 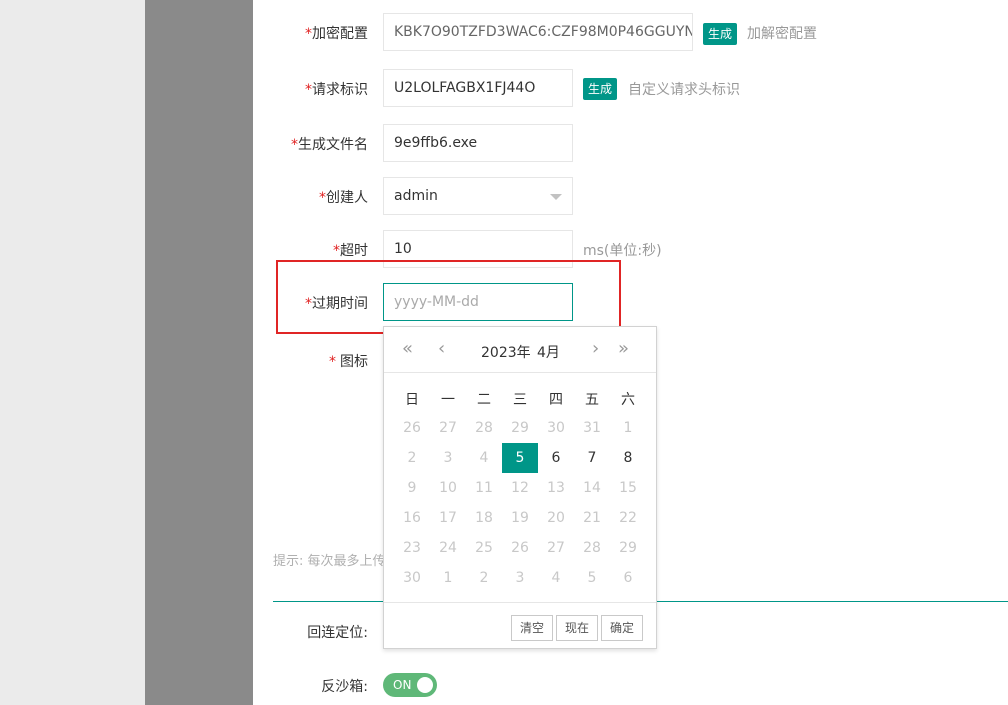 What do you see at coordinates (484, 548) in the screenshot?
I see `calendar-day: 25` at bounding box center [484, 548].